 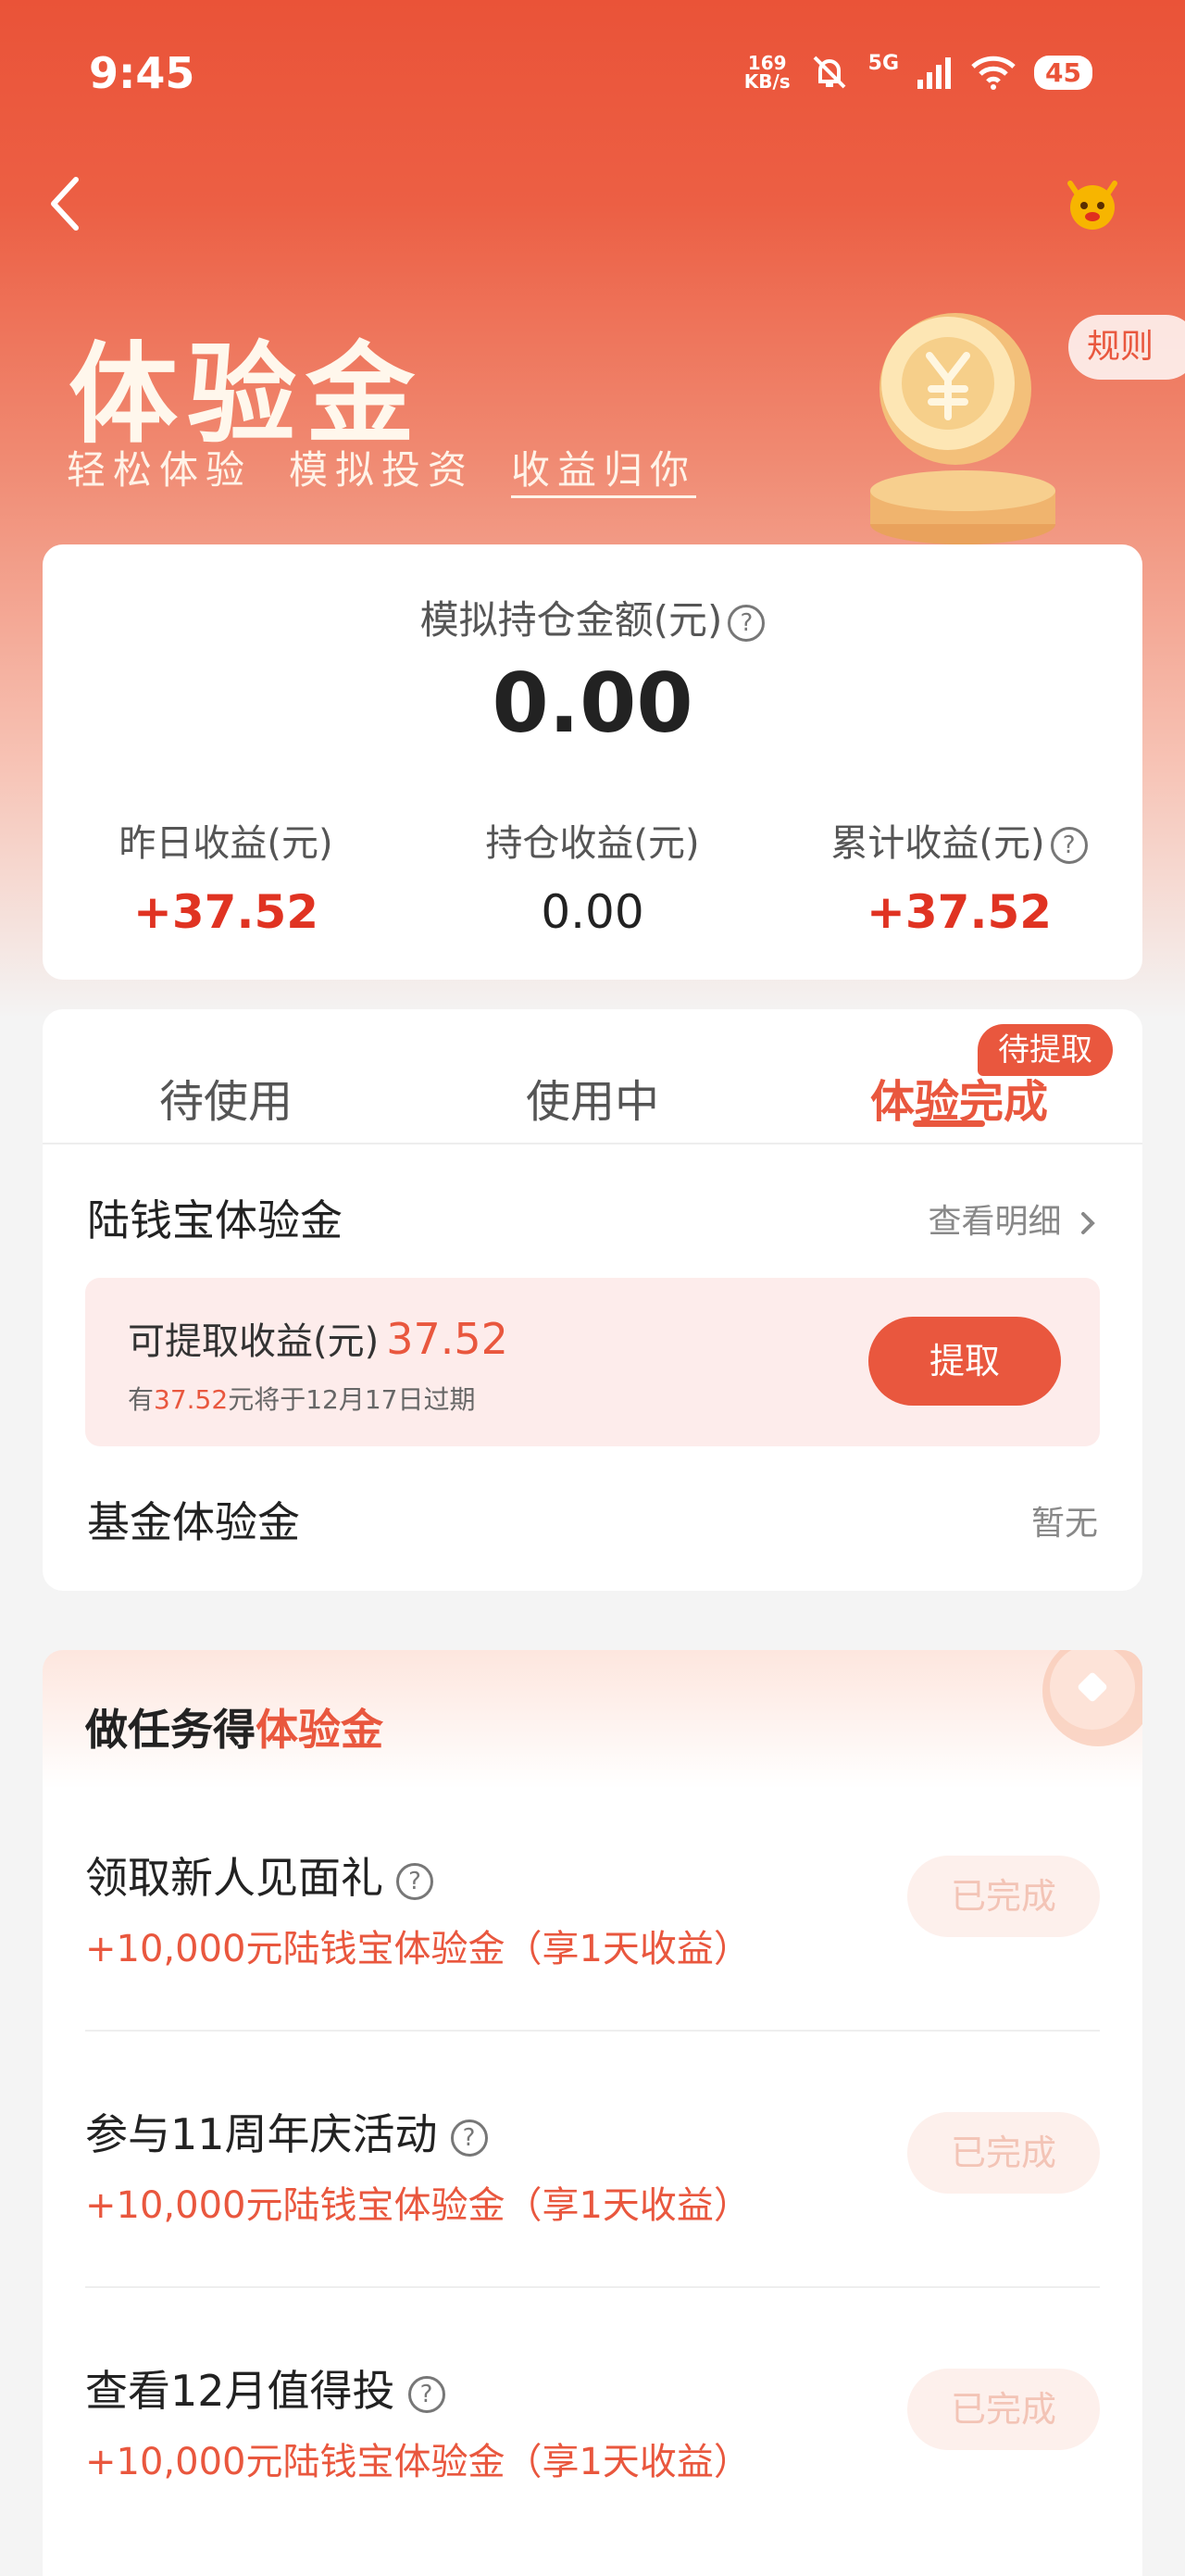 What do you see at coordinates (170, 1730) in the screenshot?
I see `tasks-title-prefix: 做任务得` at bounding box center [170, 1730].